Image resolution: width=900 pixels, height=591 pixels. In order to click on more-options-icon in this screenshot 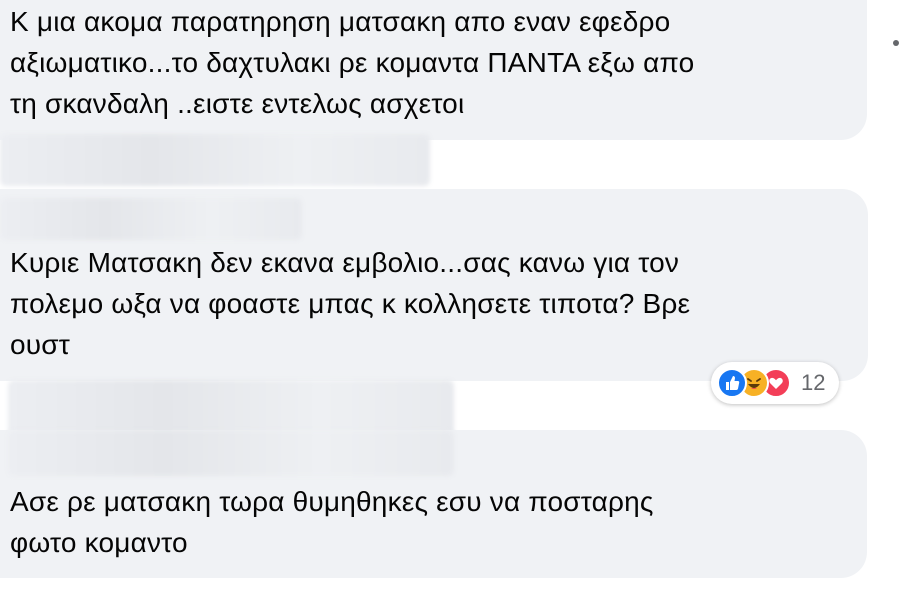, I will do `click(896, 43)`.